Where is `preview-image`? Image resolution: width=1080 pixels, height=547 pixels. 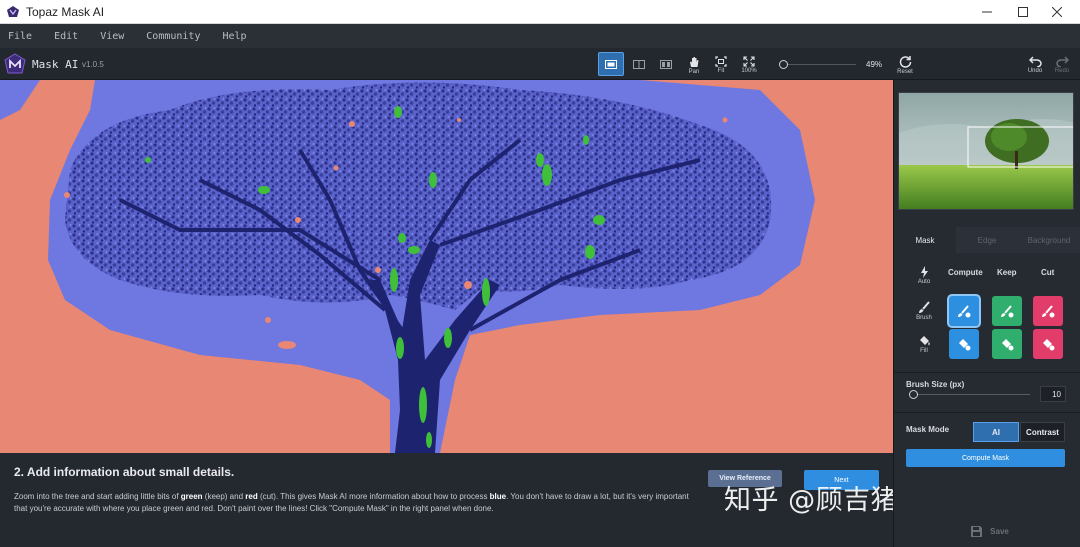
preview-image is located at coordinates (986, 151).